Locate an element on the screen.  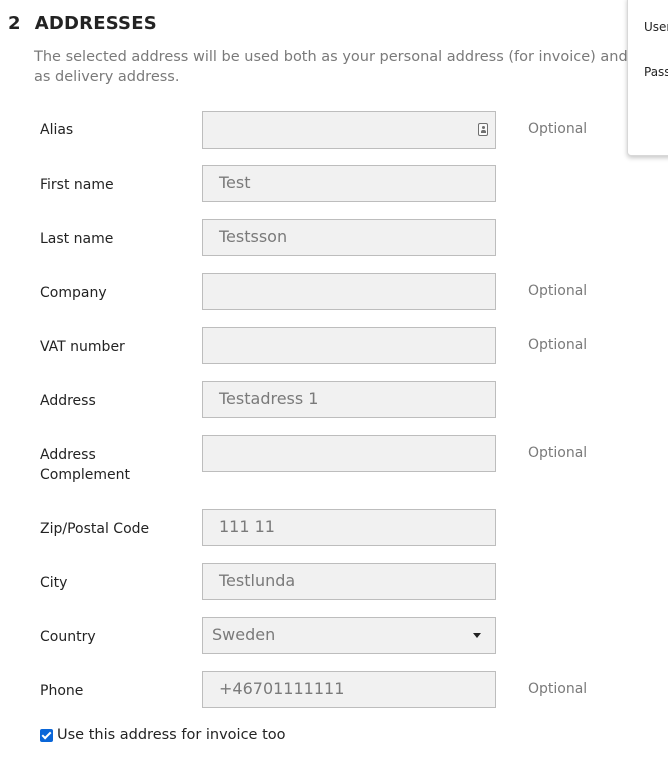
alias-input is located at coordinates (349, 130).